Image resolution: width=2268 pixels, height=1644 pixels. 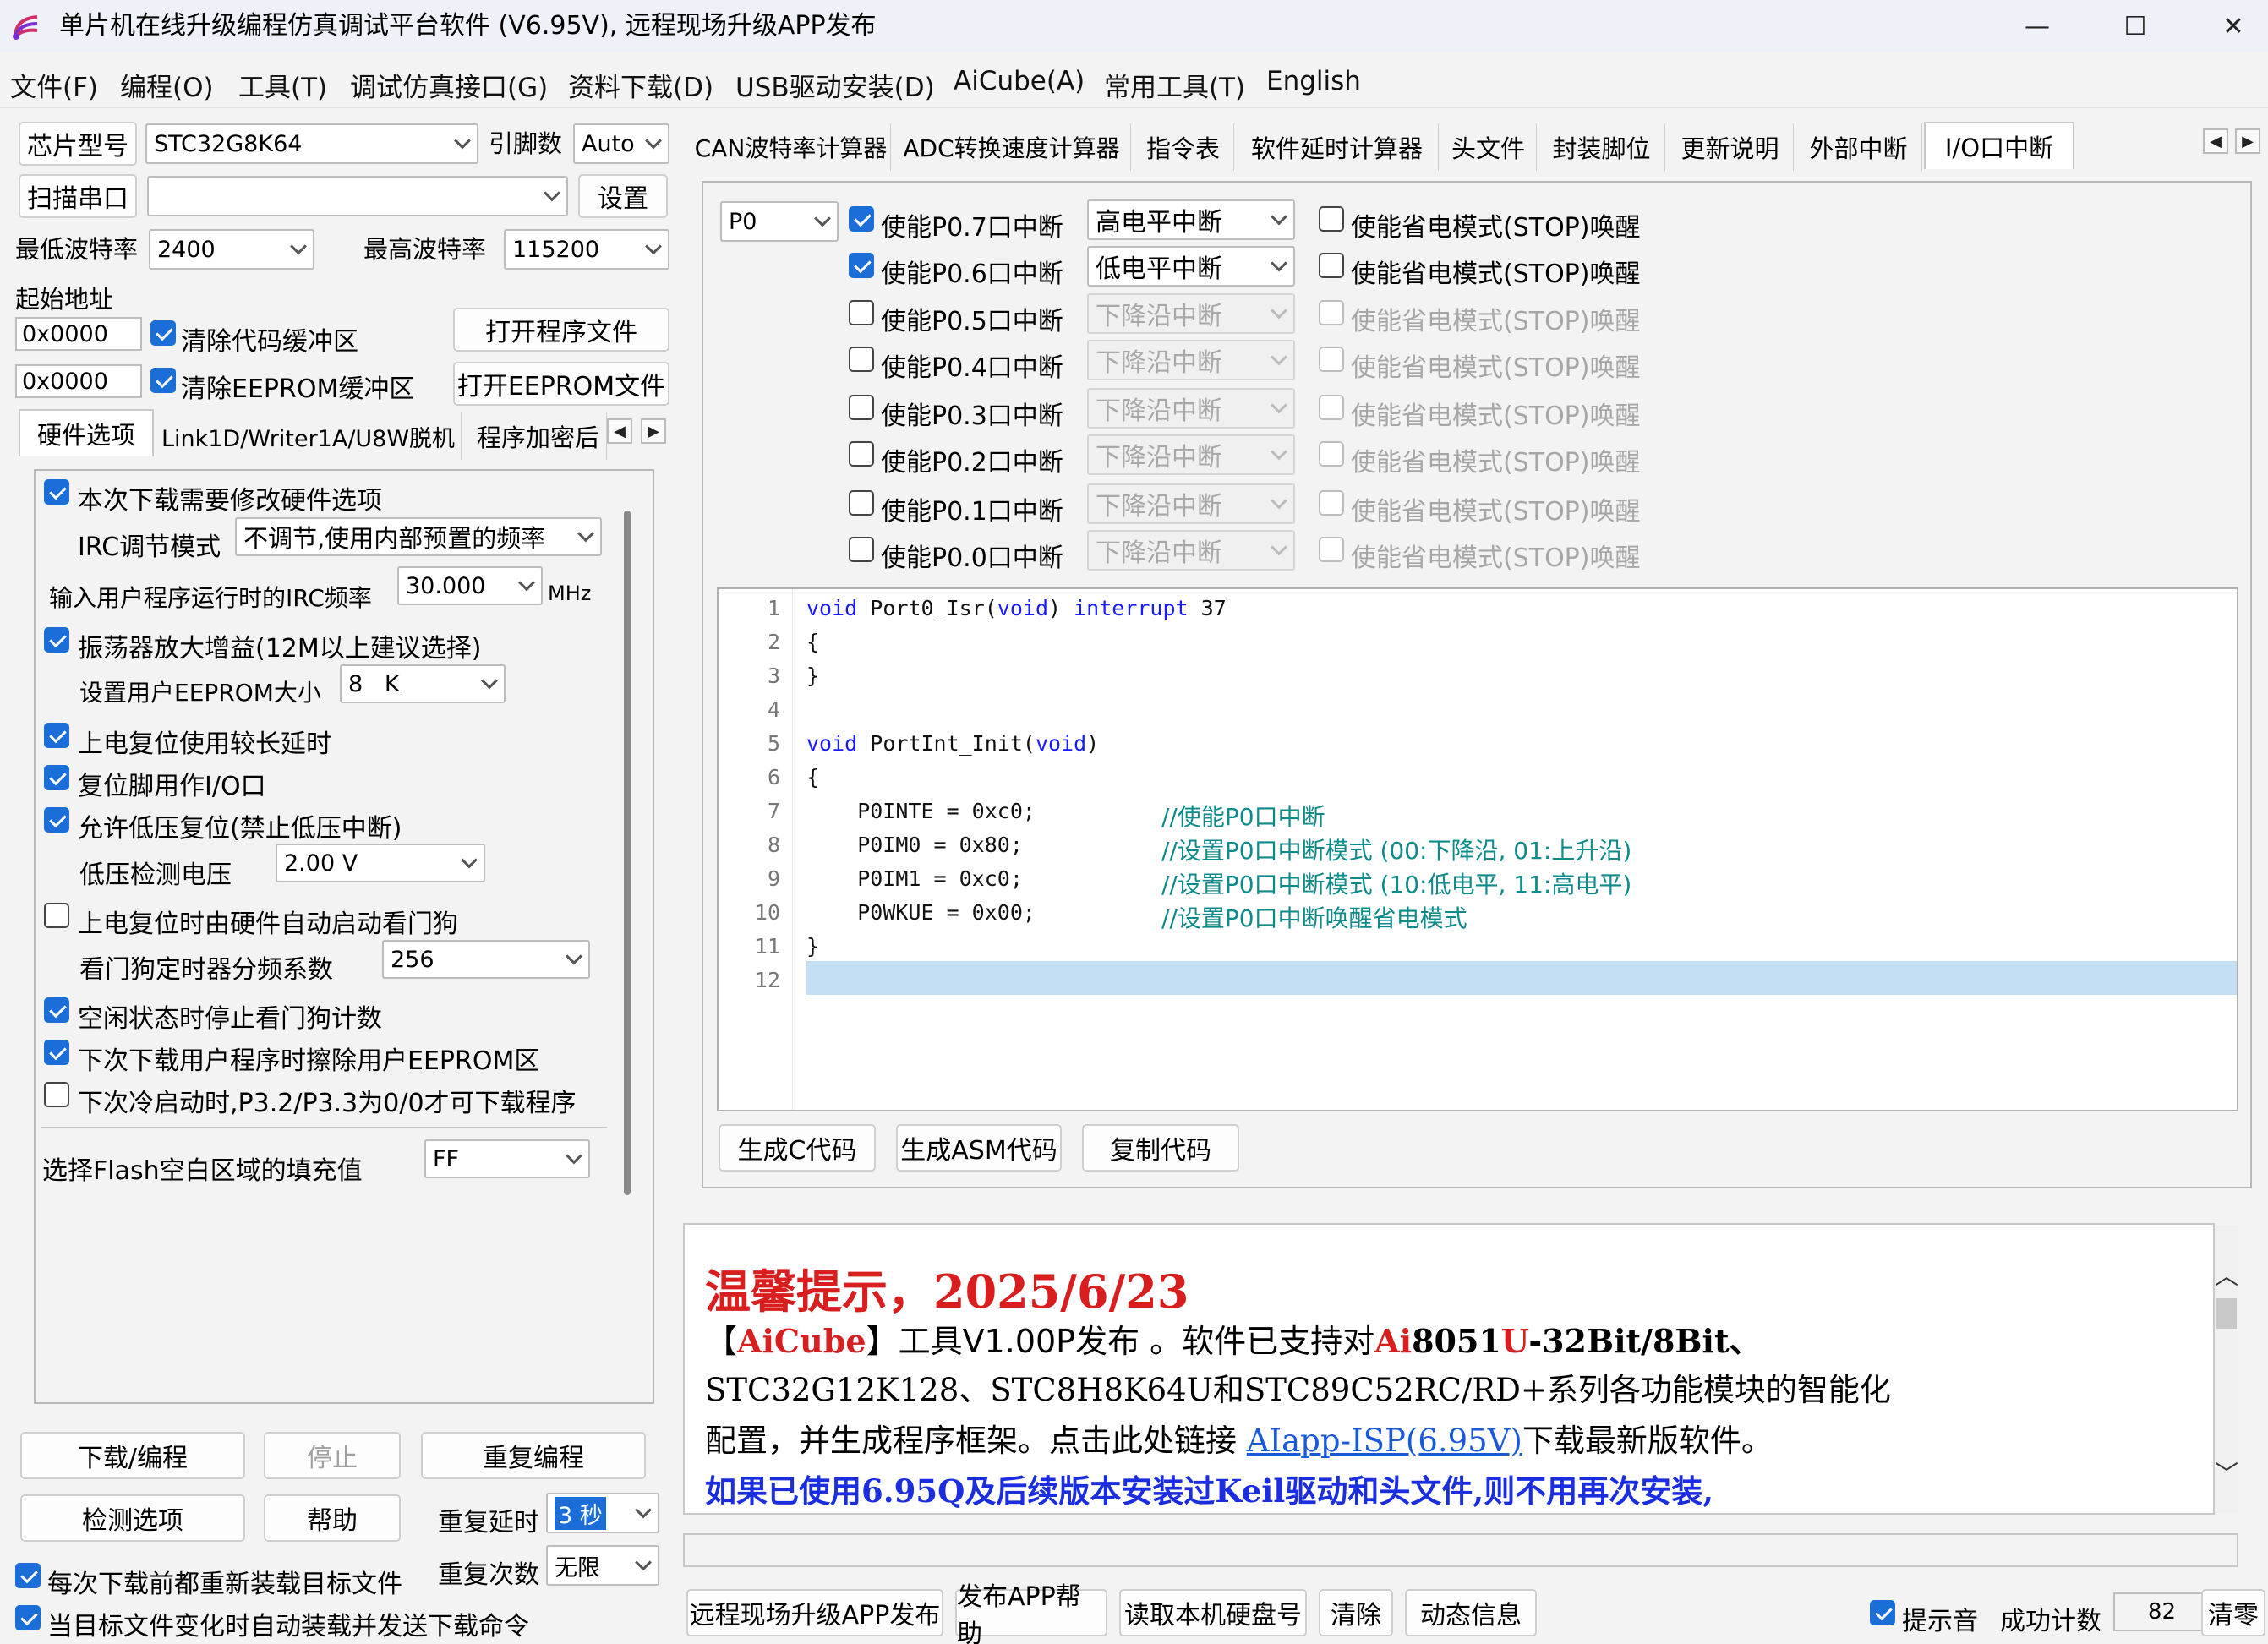 What do you see at coordinates (797, 1148) in the screenshot?
I see `generate-c-code-button: 生成C代码` at bounding box center [797, 1148].